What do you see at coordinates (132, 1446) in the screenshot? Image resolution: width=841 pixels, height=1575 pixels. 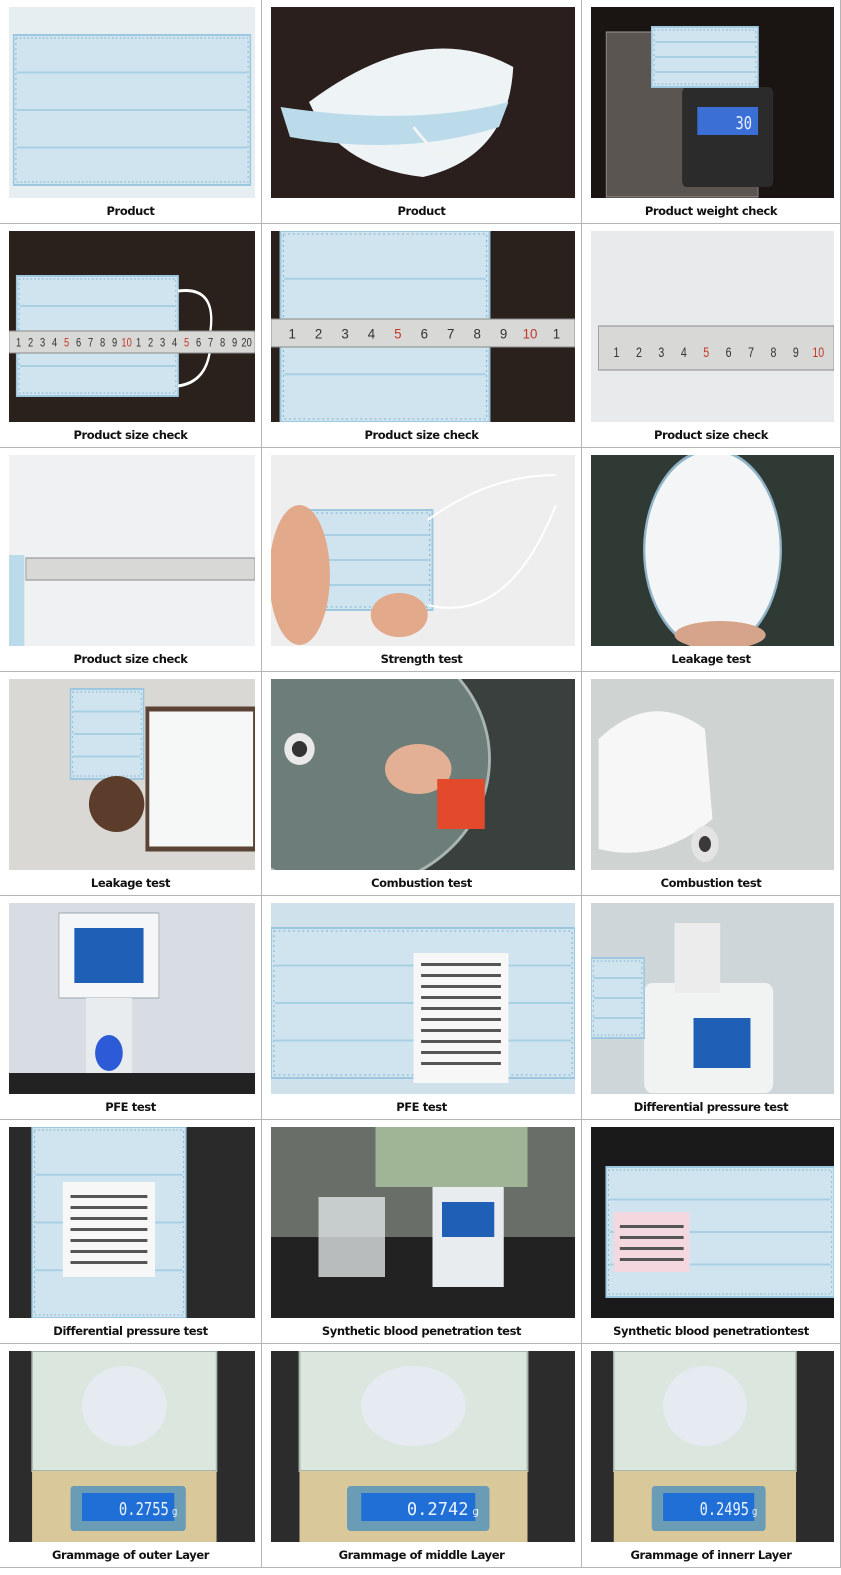 I see `test-photo: 0.2755 g` at bounding box center [132, 1446].